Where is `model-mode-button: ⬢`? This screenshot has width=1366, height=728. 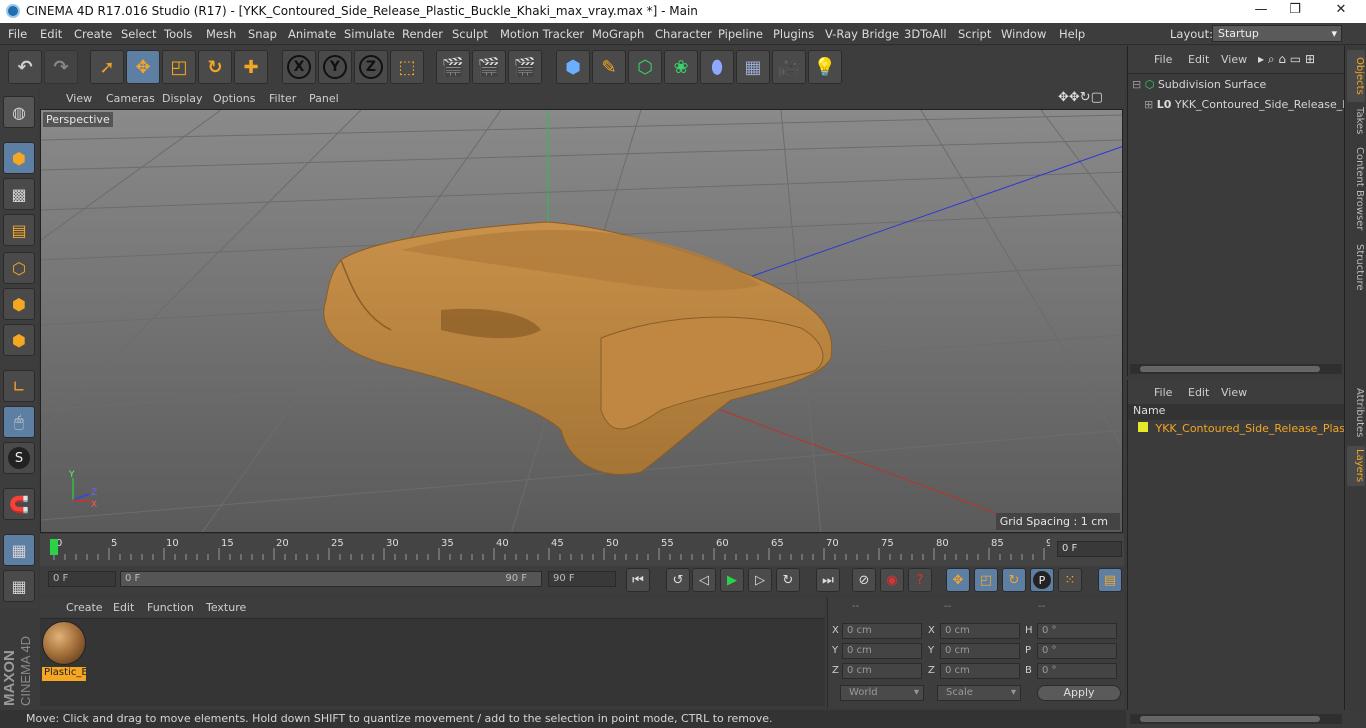 model-mode-button: ⬢ is located at coordinates (19, 158).